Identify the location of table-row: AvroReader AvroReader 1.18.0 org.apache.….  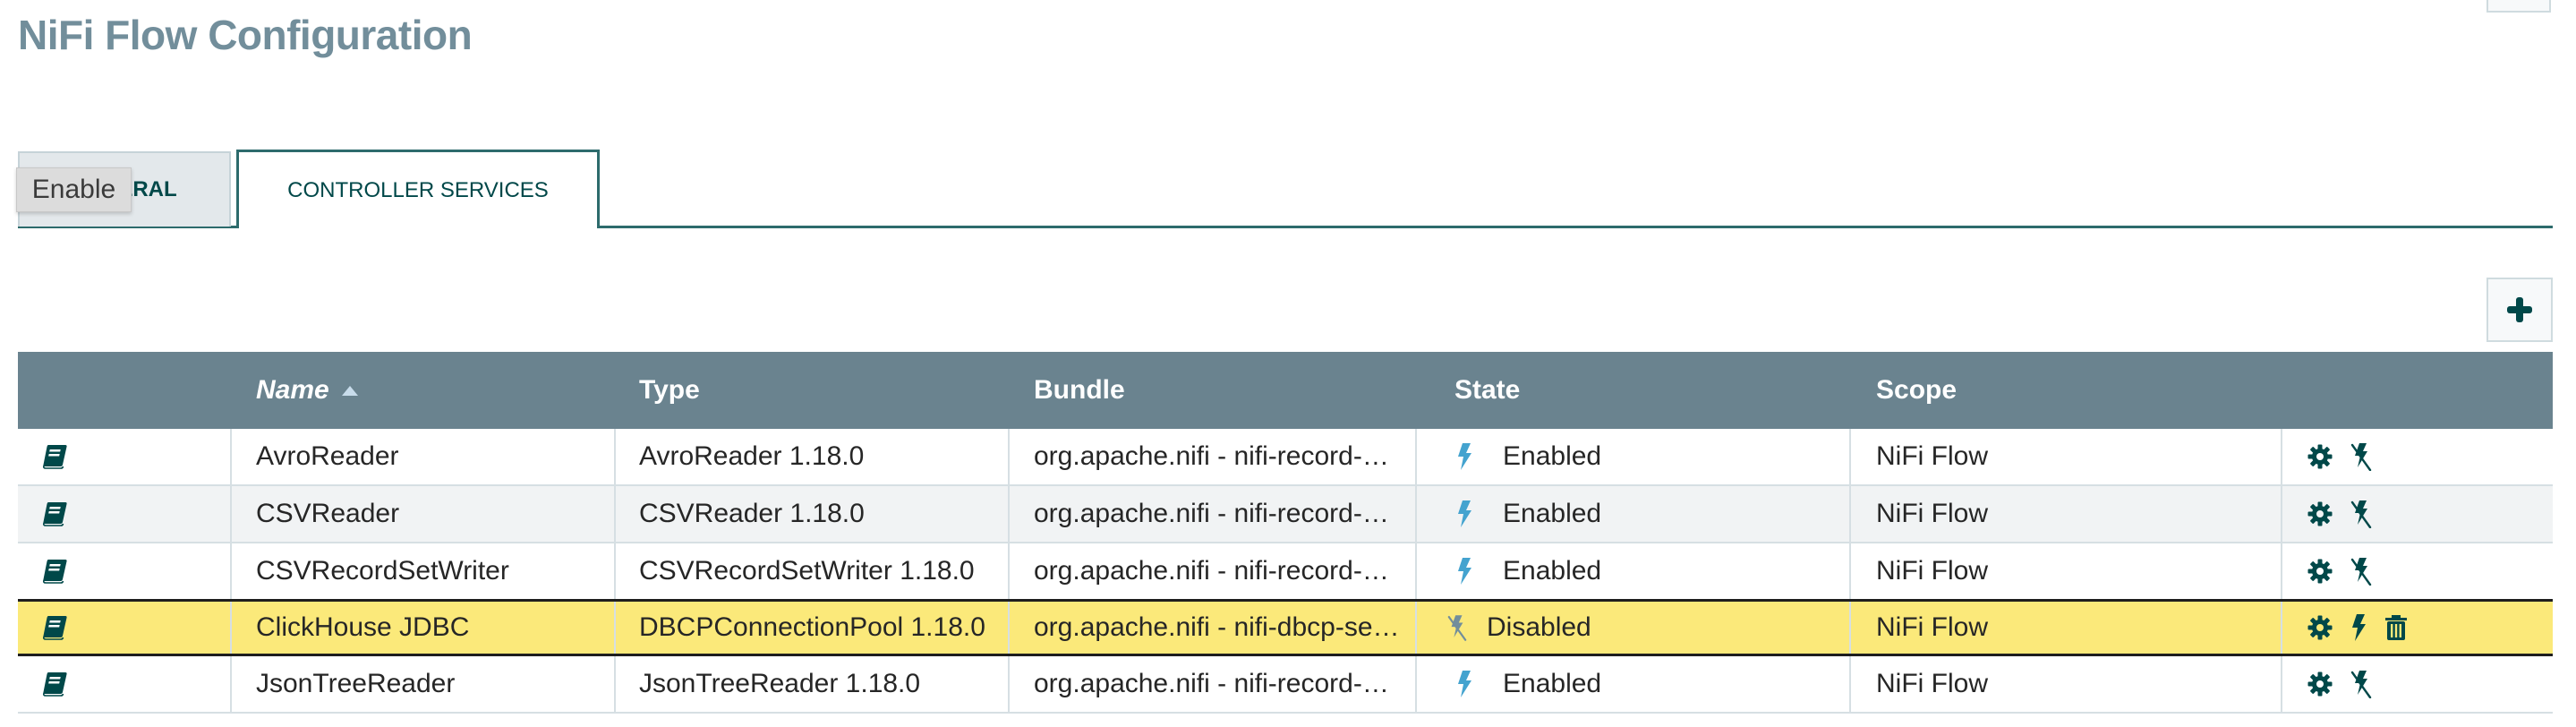
(1285, 457).